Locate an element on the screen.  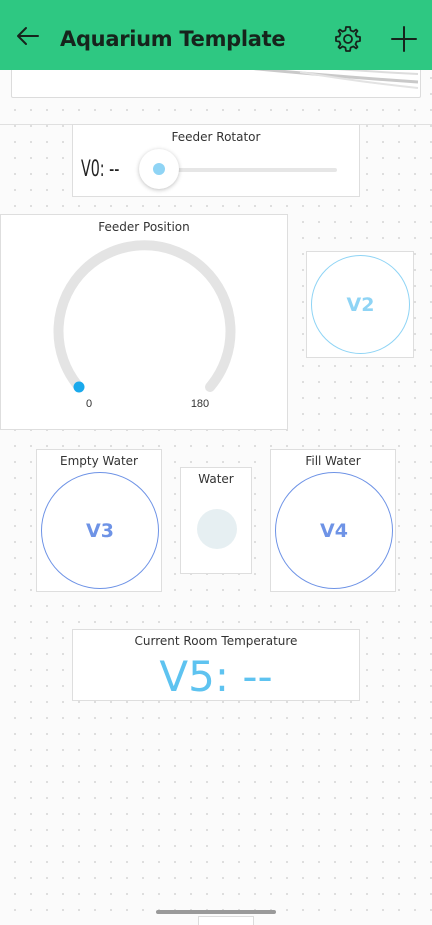
add-widget-icon is located at coordinates (404, 39).